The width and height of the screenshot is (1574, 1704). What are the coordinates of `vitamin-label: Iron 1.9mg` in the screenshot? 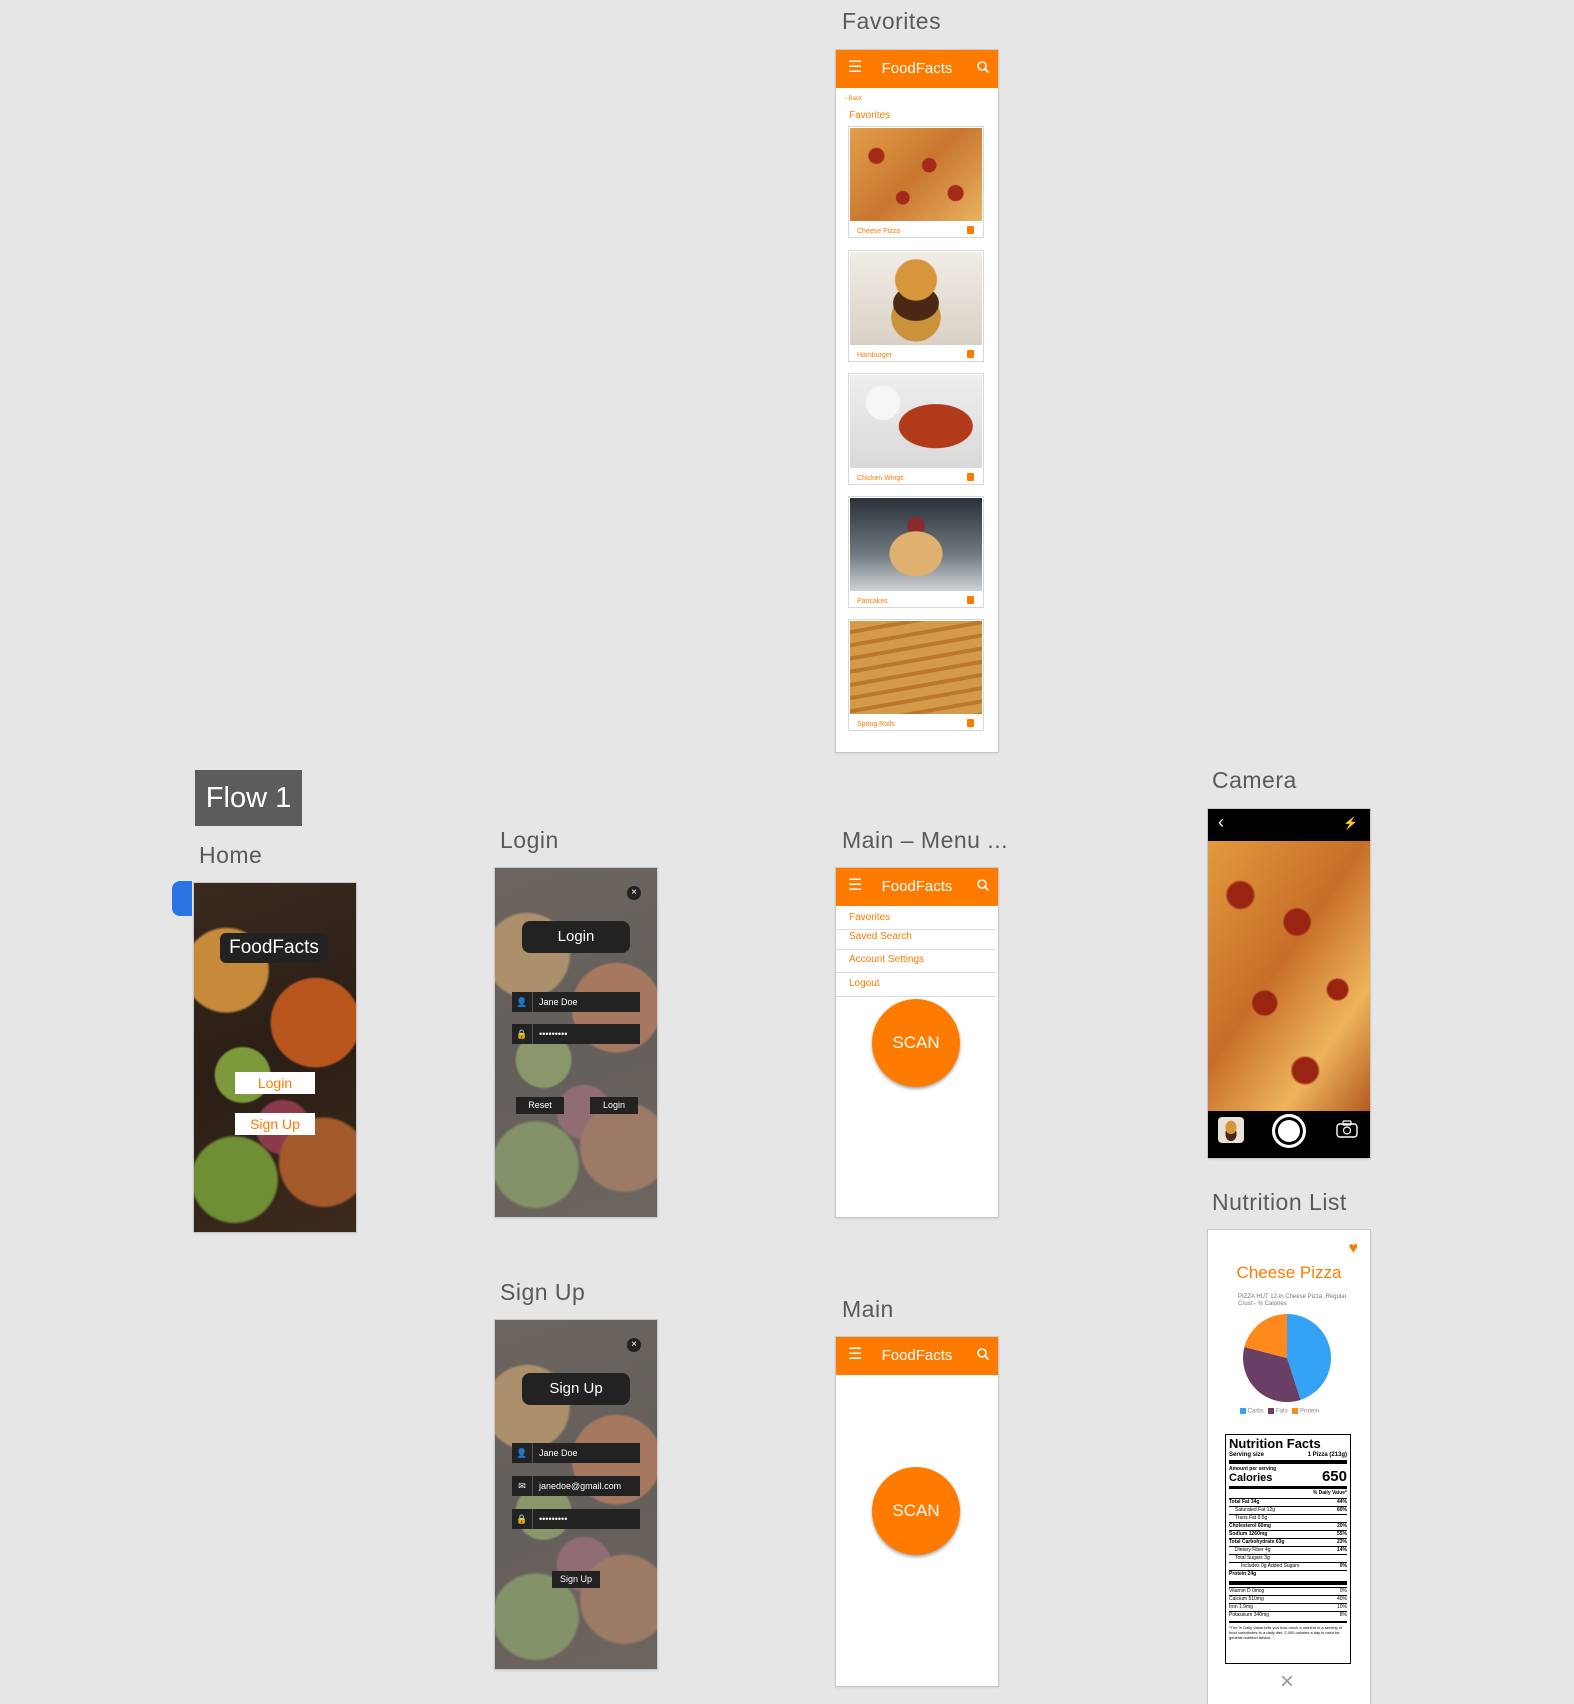 It's located at (1241, 1607).